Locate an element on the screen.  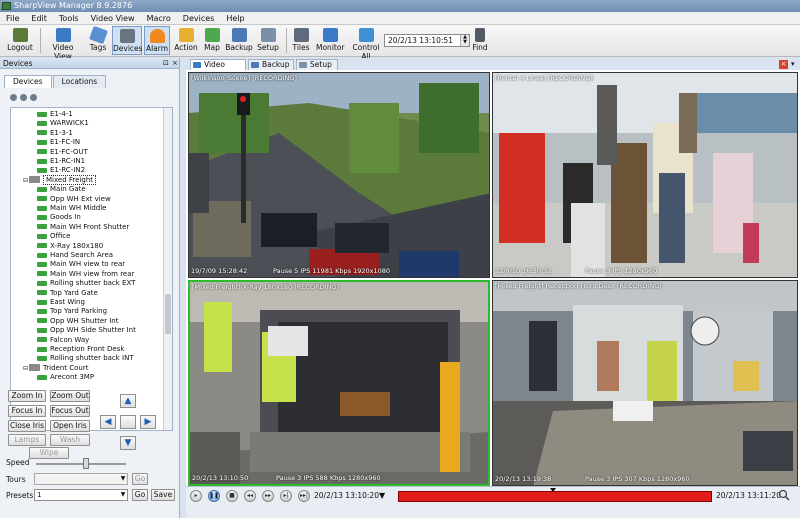
zoom-search-icon is located at coordinates (784, 495).